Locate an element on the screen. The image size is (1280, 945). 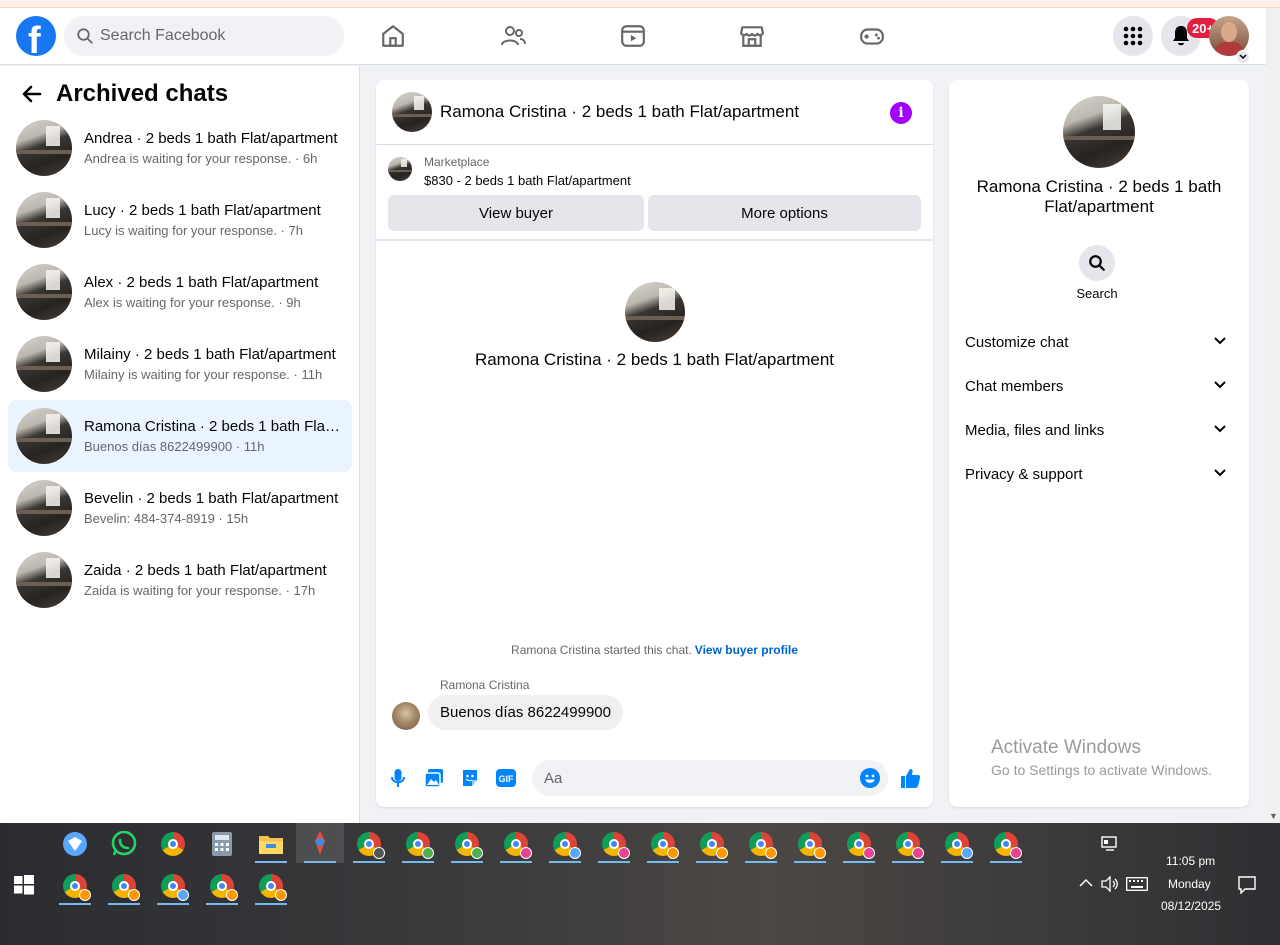
back-arrow-icon is located at coordinates (32, 94).